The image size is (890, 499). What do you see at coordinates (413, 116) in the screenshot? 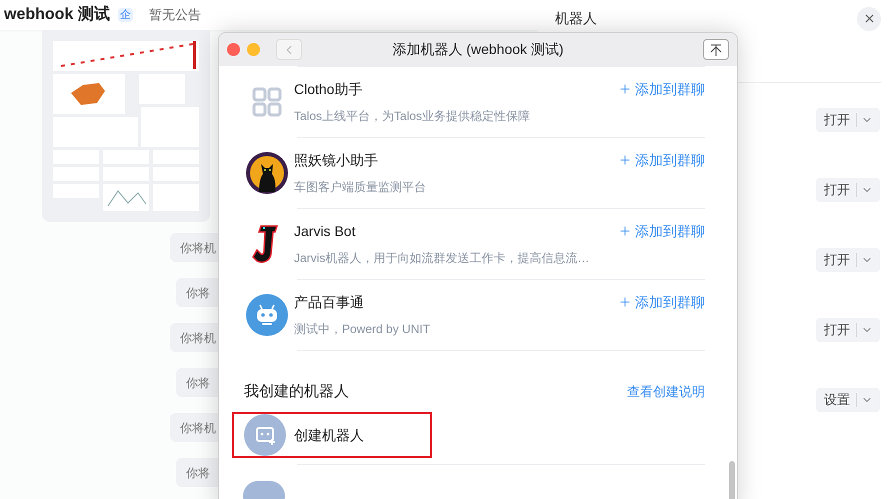
I see `robot-description: Talos上线平台，为Talos业务提供稳定性保障` at bounding box center [413, 116].